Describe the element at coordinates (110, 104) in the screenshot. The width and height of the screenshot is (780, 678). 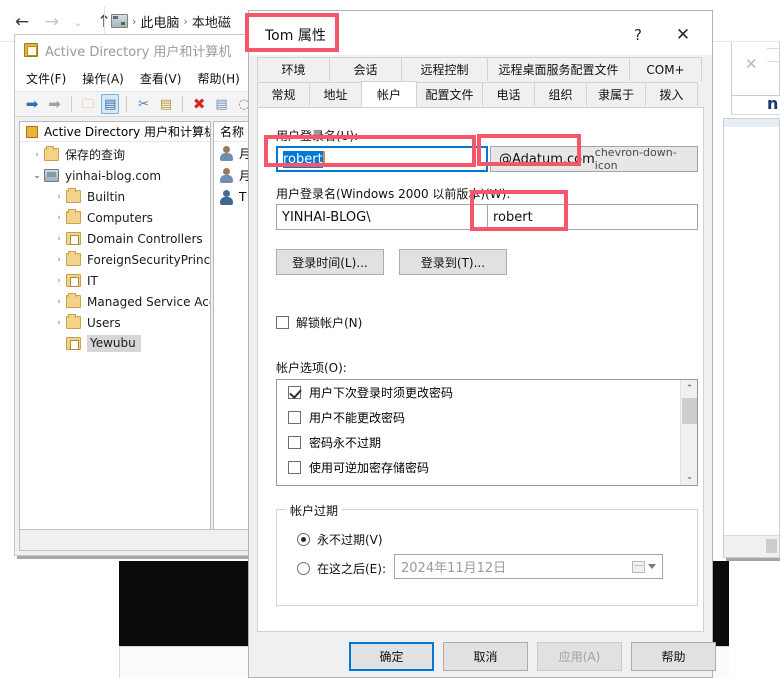
I see `show-hide-console-tree-icon: ▤` at that location.